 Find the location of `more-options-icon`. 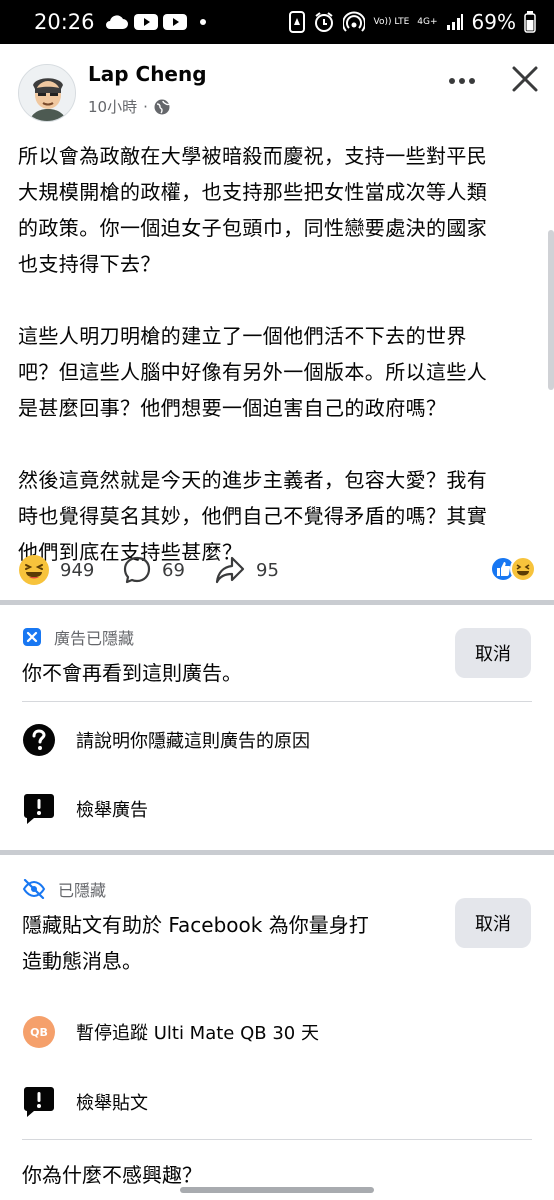

more-options-icon is located at coordinates (462, 81).